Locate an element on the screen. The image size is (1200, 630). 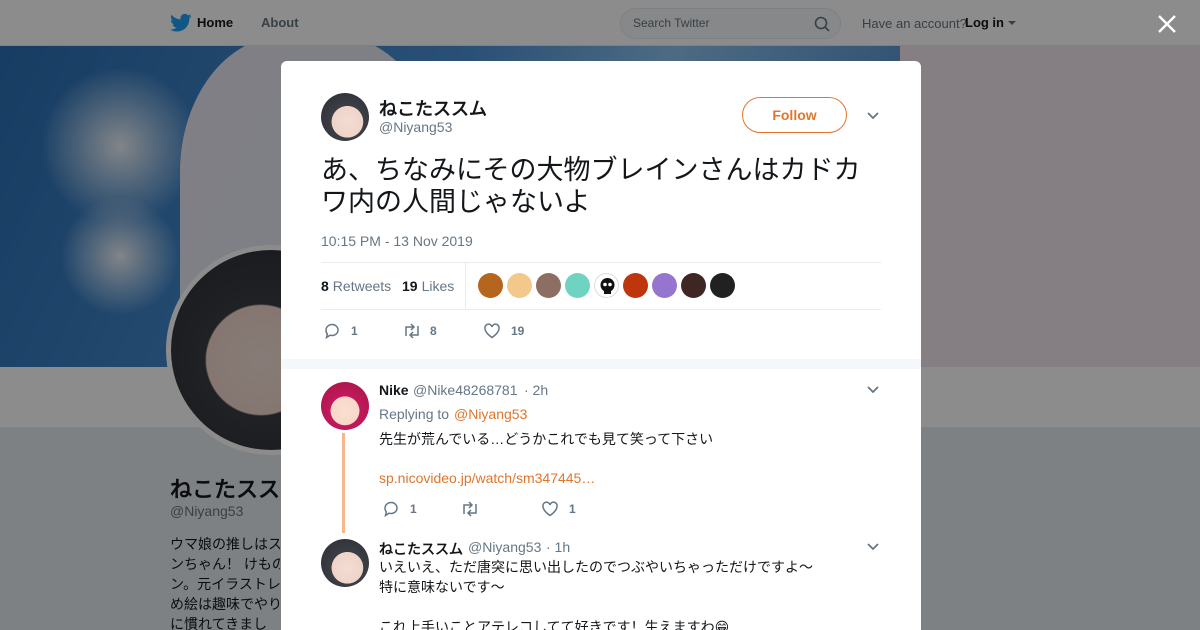
section-divider is located at coordinates (601, 364).